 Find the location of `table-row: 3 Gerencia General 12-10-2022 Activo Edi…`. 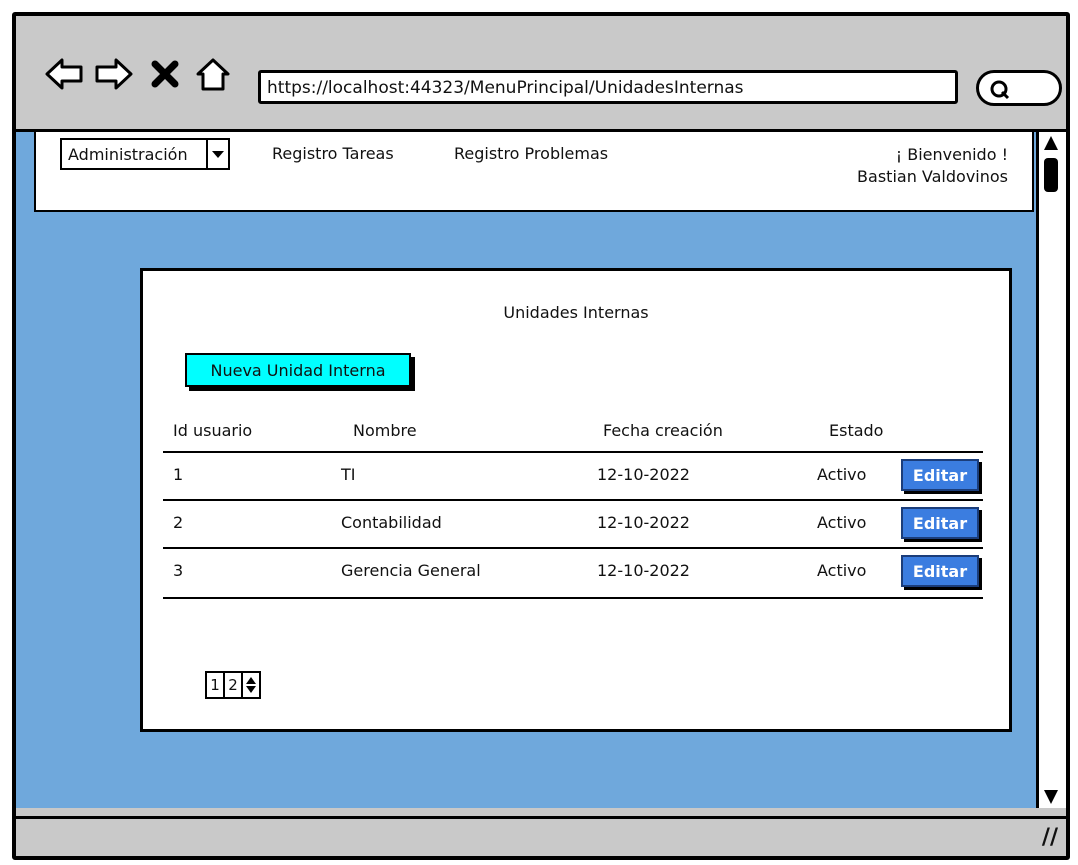

table-row: 3 Gerencia General 12-10-2022 Activo Edi… is located at coordinates (573, 572).